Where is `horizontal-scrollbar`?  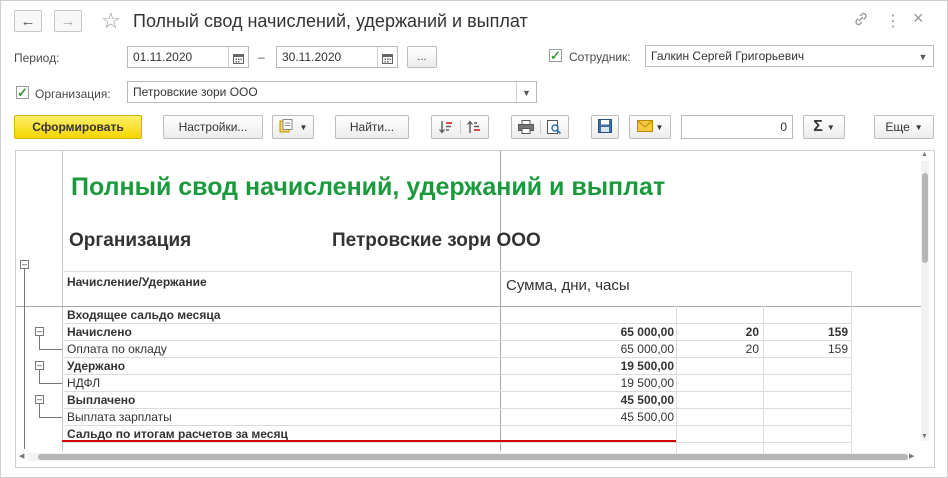 horizontal-scrollbar is located at coordinates (468, 457).